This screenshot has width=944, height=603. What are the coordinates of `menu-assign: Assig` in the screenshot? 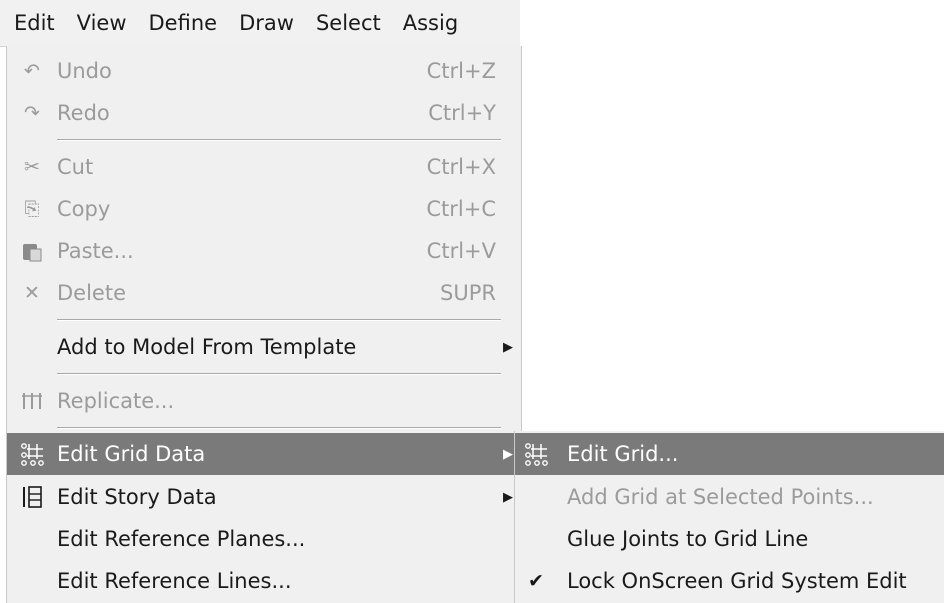 It's located at (430, 23).